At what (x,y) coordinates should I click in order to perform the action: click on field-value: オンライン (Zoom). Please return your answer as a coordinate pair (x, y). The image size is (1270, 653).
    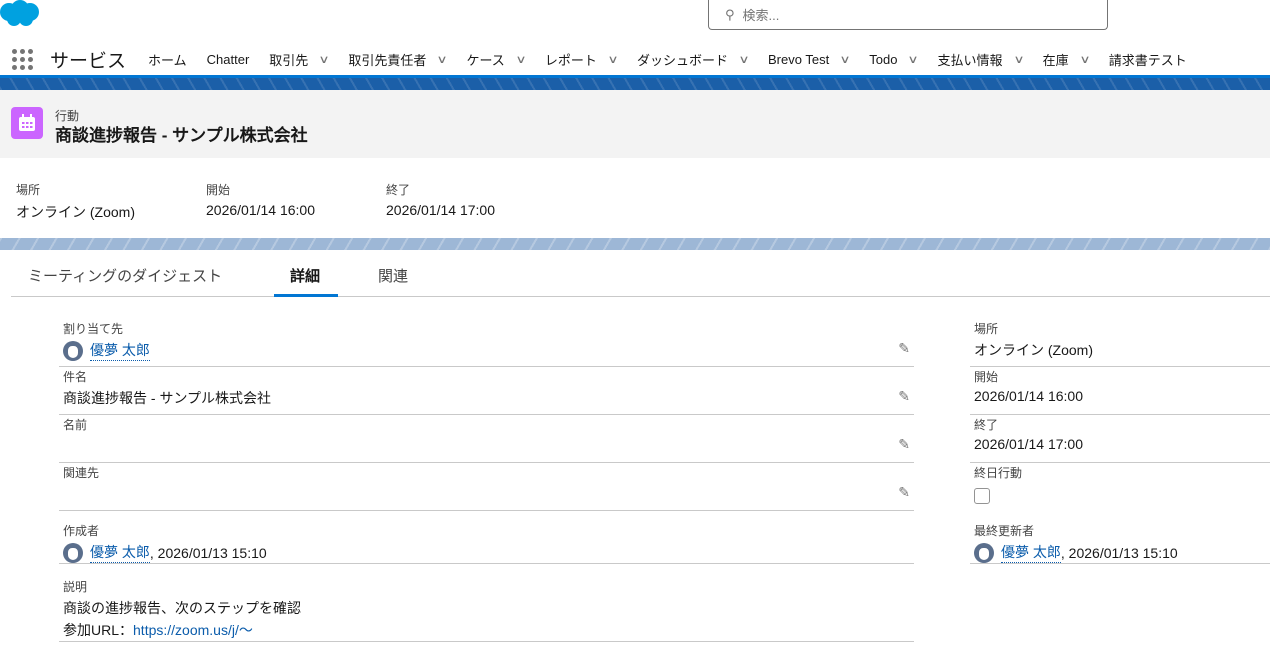
    Looking at the image, I should click on (1033, 350).